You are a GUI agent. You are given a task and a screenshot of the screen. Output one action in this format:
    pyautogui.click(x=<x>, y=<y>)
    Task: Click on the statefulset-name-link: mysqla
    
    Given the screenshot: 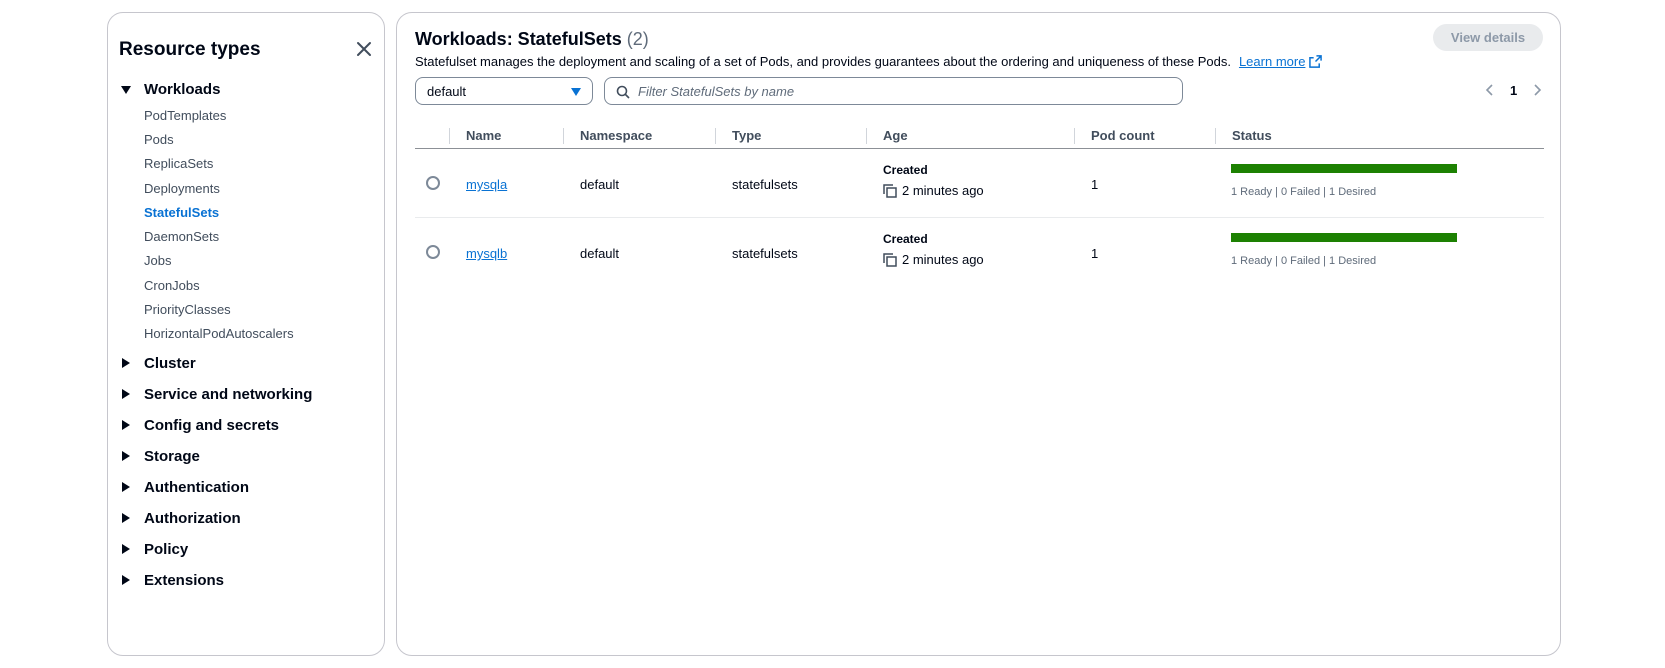 What is the action you would take?
    pyautogui.click(x=486, y=184)
    